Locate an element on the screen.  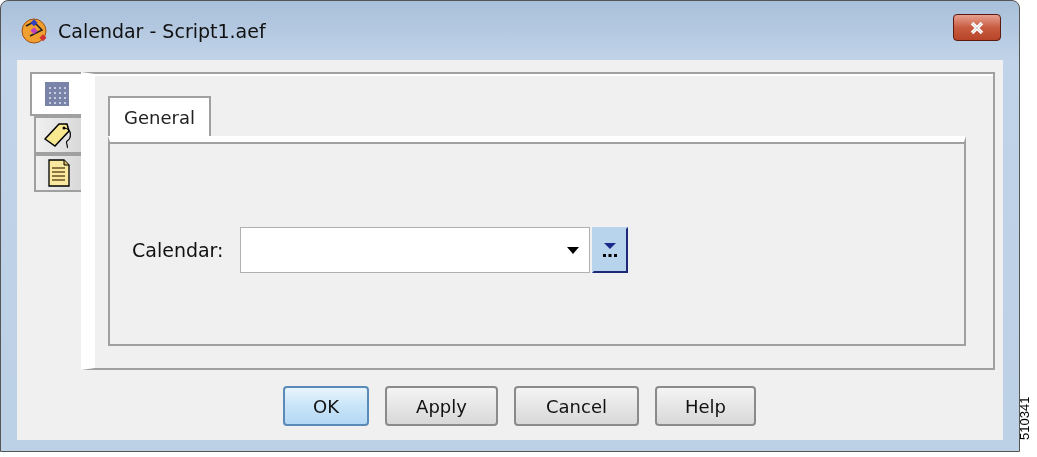
window-title: Calendar - Script1.aef is located at coordinates (162, 30).